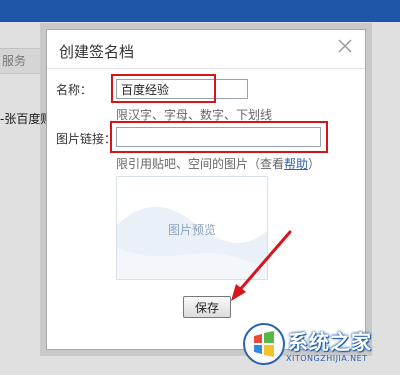 This screenshot has width=400, height=375. Describe the element at coordinates (345, 46) in the screenshot. I see `close-icon` at that location.